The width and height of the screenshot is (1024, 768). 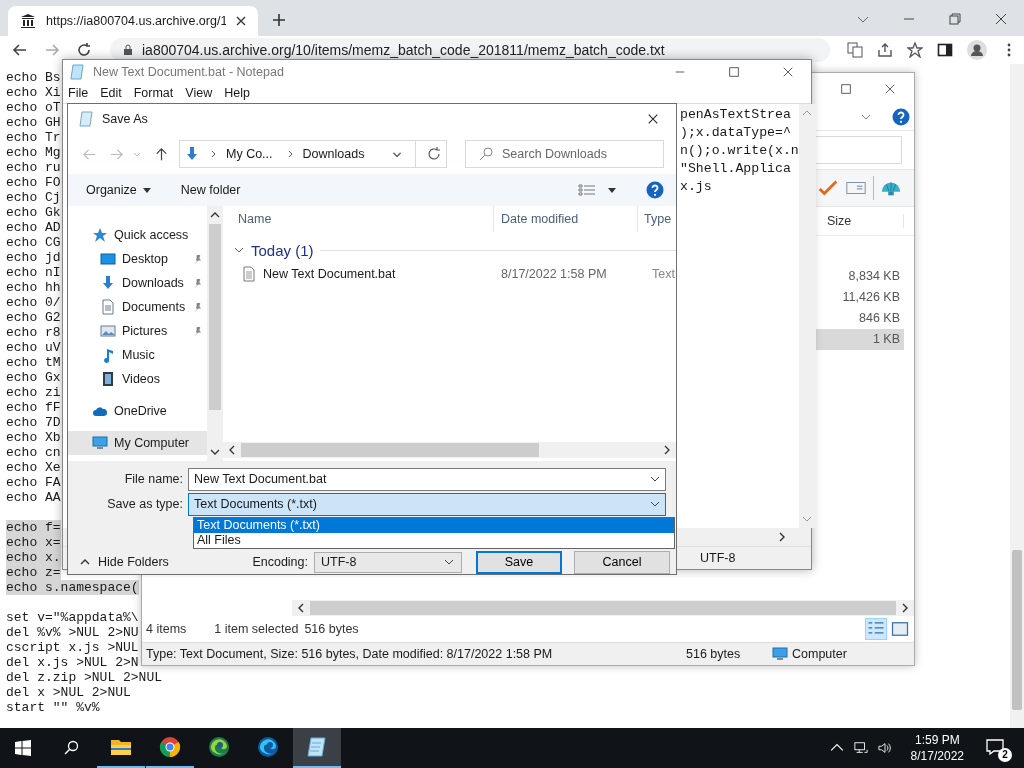 What do you see at coordinates (350, 654) in the screenshot?
I see `details-text: Type: Text Document, Size: 516 bytes, Date modified: 8/17/2022 1:58 PM` at bounding box center [350, 654].